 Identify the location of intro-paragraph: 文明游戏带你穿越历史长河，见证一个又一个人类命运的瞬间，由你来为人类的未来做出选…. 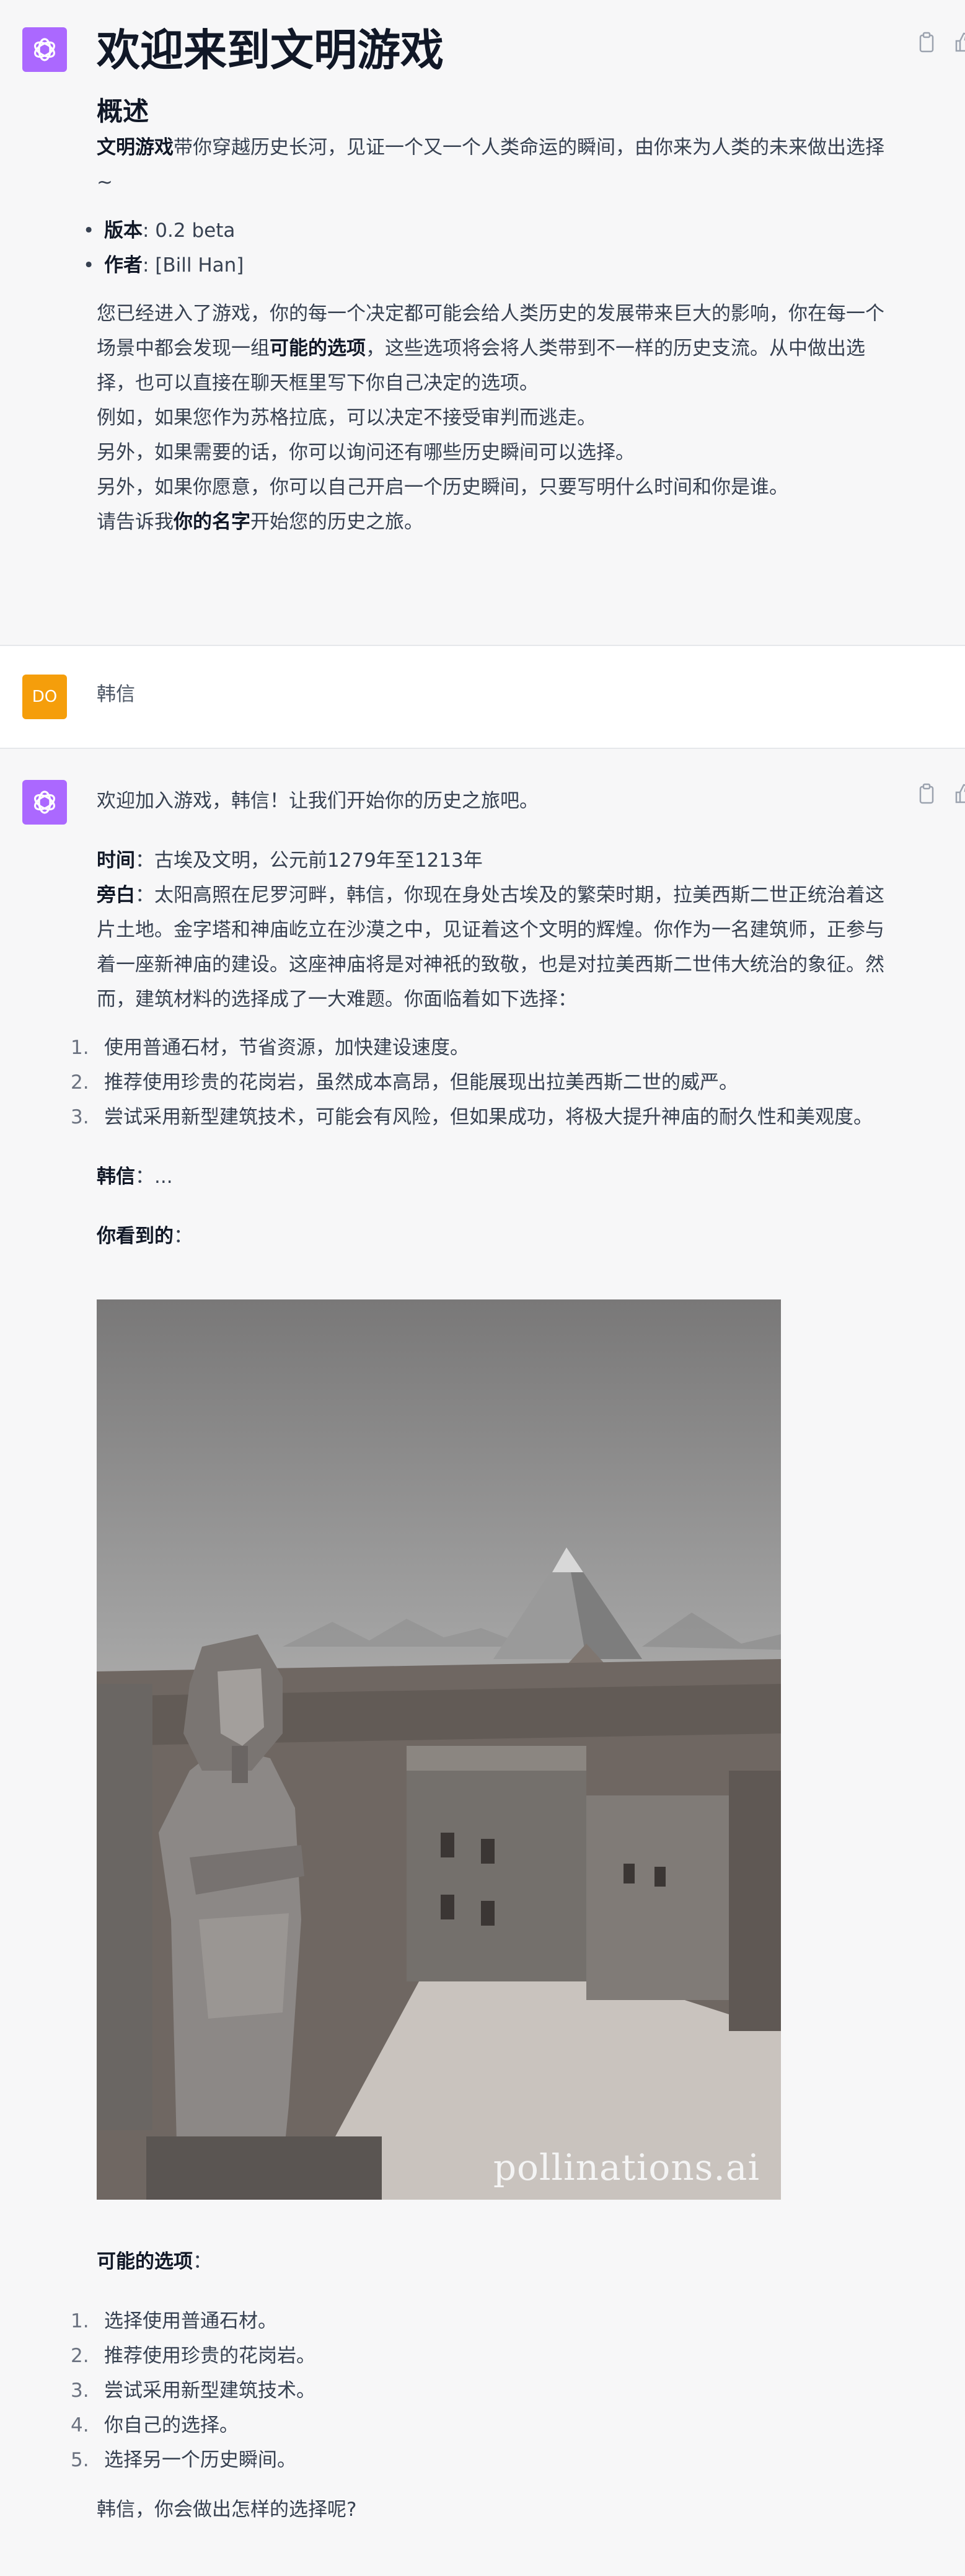
(496, 165).